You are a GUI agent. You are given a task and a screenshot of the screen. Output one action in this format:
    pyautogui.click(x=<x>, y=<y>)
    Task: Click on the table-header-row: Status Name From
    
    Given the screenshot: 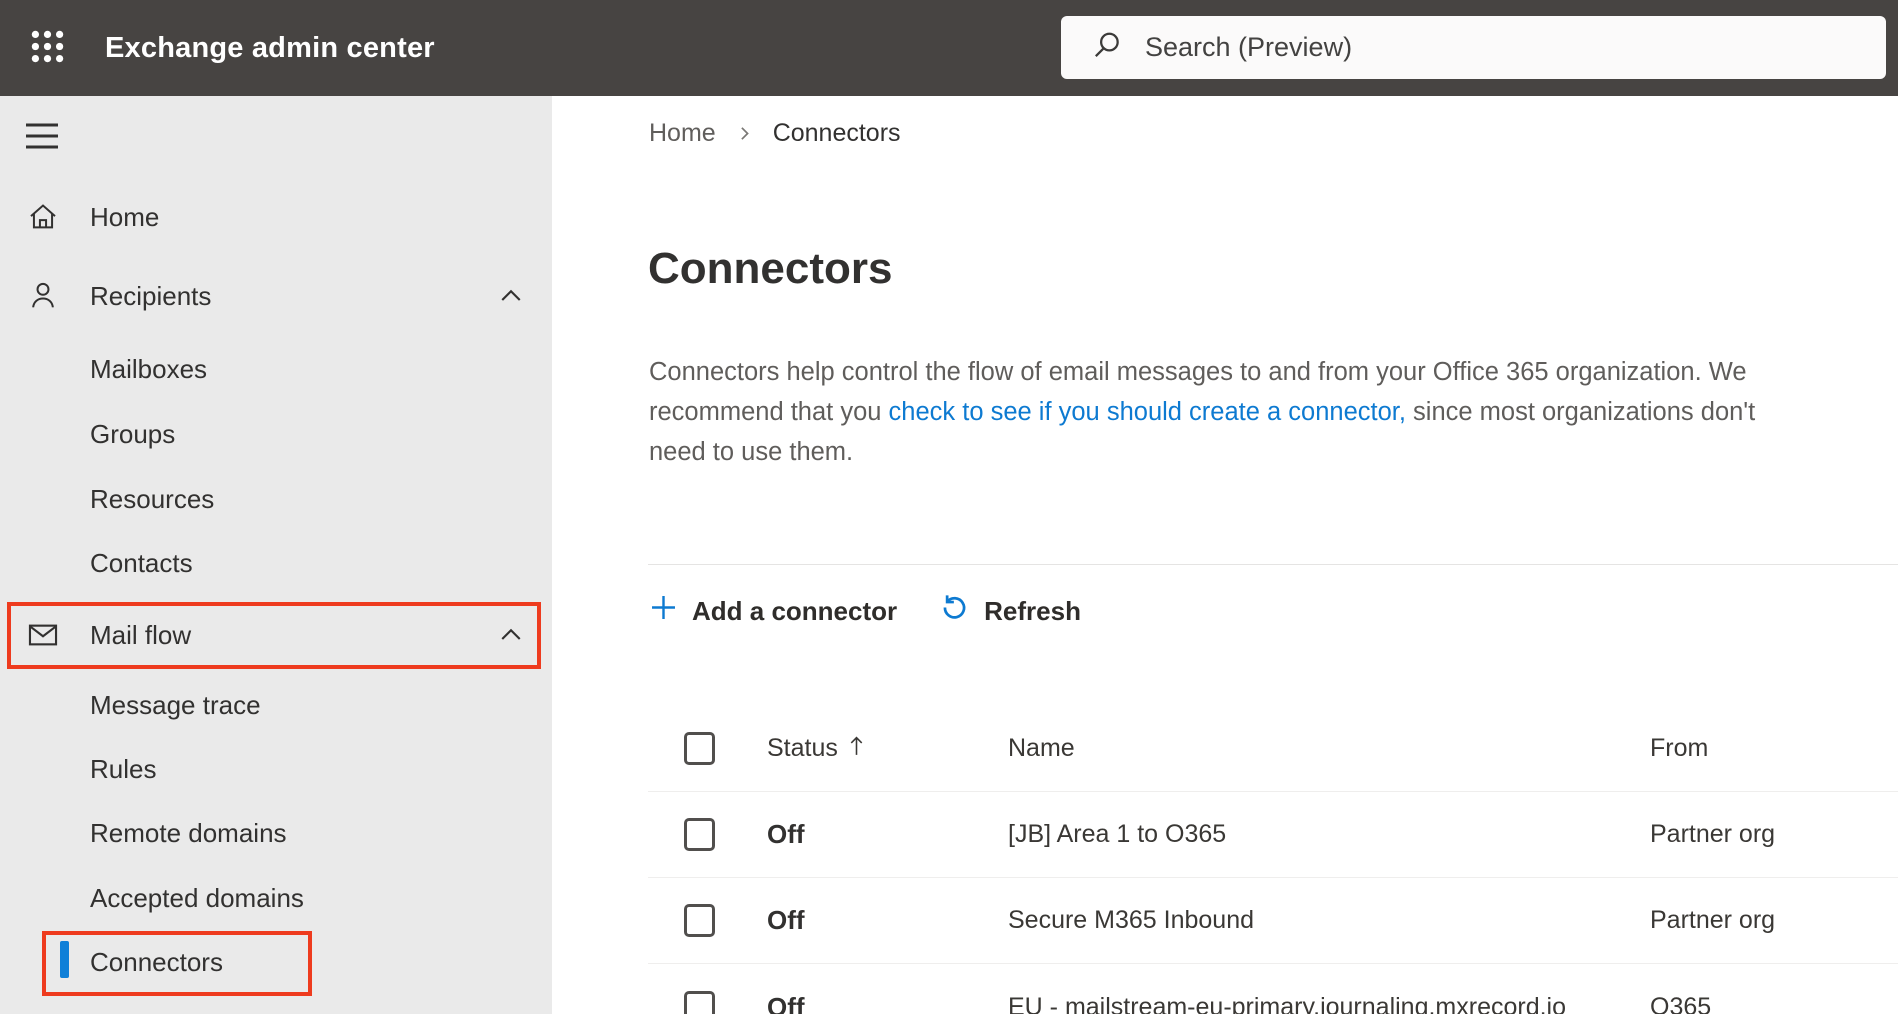 What is the action you would take?
    pyautogui.click(x=1273, y=749)
    